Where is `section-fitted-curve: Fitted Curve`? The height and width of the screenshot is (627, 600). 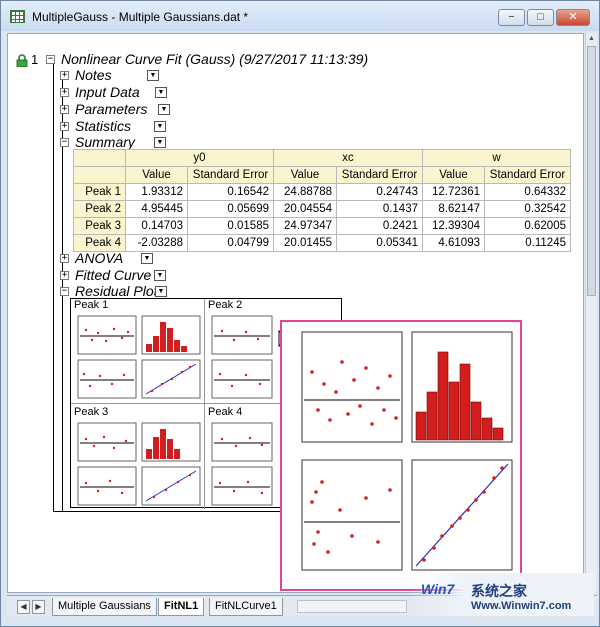
section-fitted-curve: Fitted Curve is located at coordinates (113, 275).